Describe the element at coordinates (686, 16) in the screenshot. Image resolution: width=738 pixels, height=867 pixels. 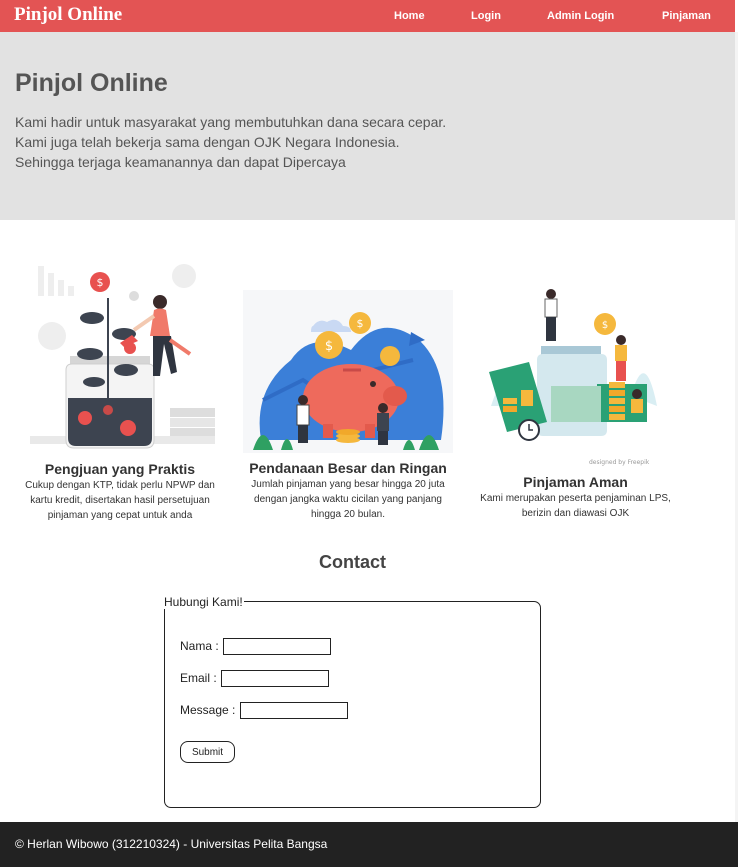
I see `nav-pinjaman: Pinjaman` at that location.